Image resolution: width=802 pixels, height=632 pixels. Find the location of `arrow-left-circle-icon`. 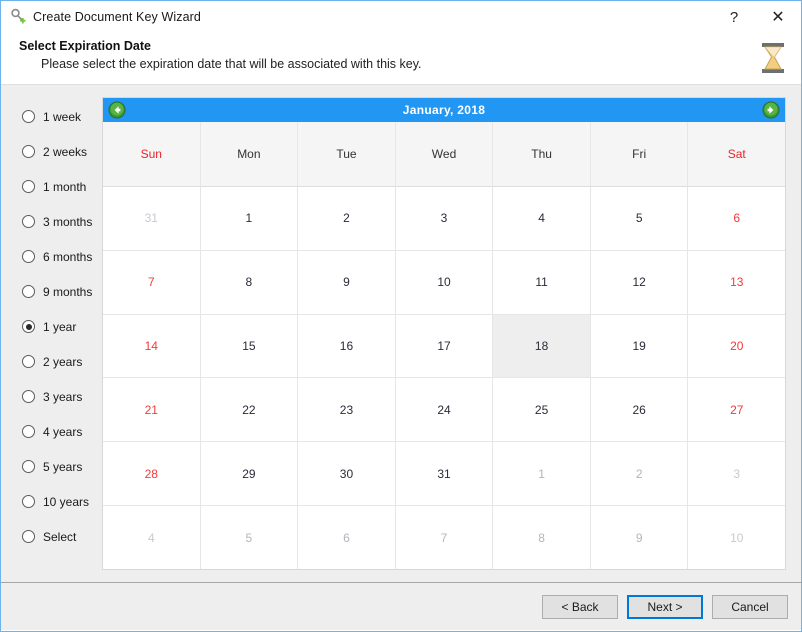

arrow-left-circle-icon is located at coordinates (117, 110).